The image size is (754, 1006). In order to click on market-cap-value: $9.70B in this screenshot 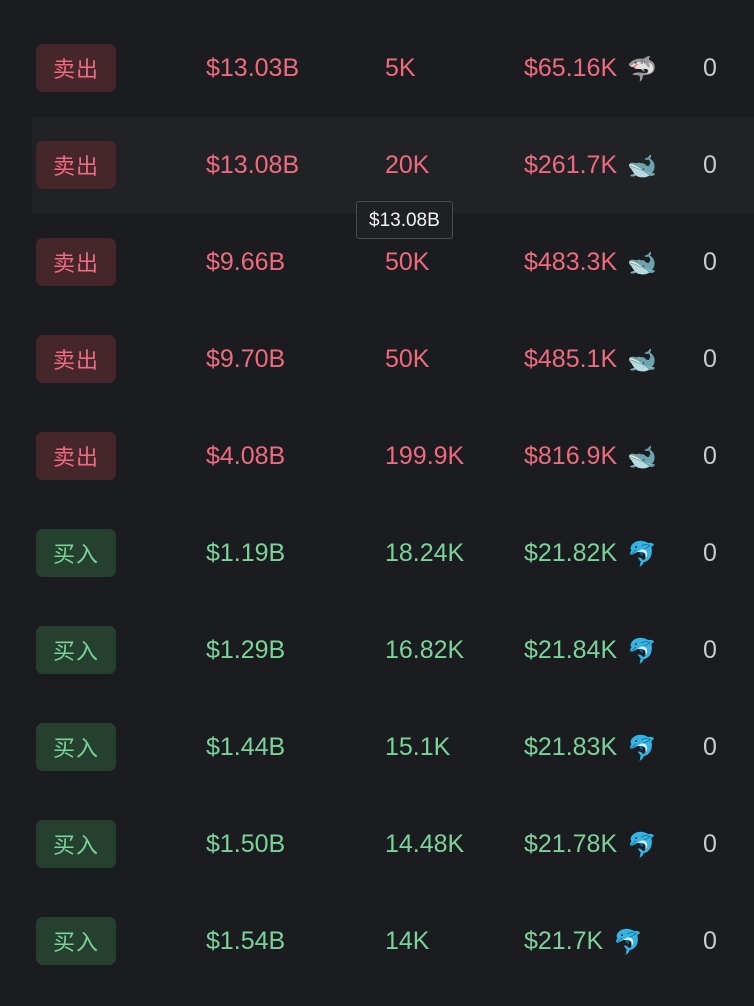, I will do `click(245, 359)`.